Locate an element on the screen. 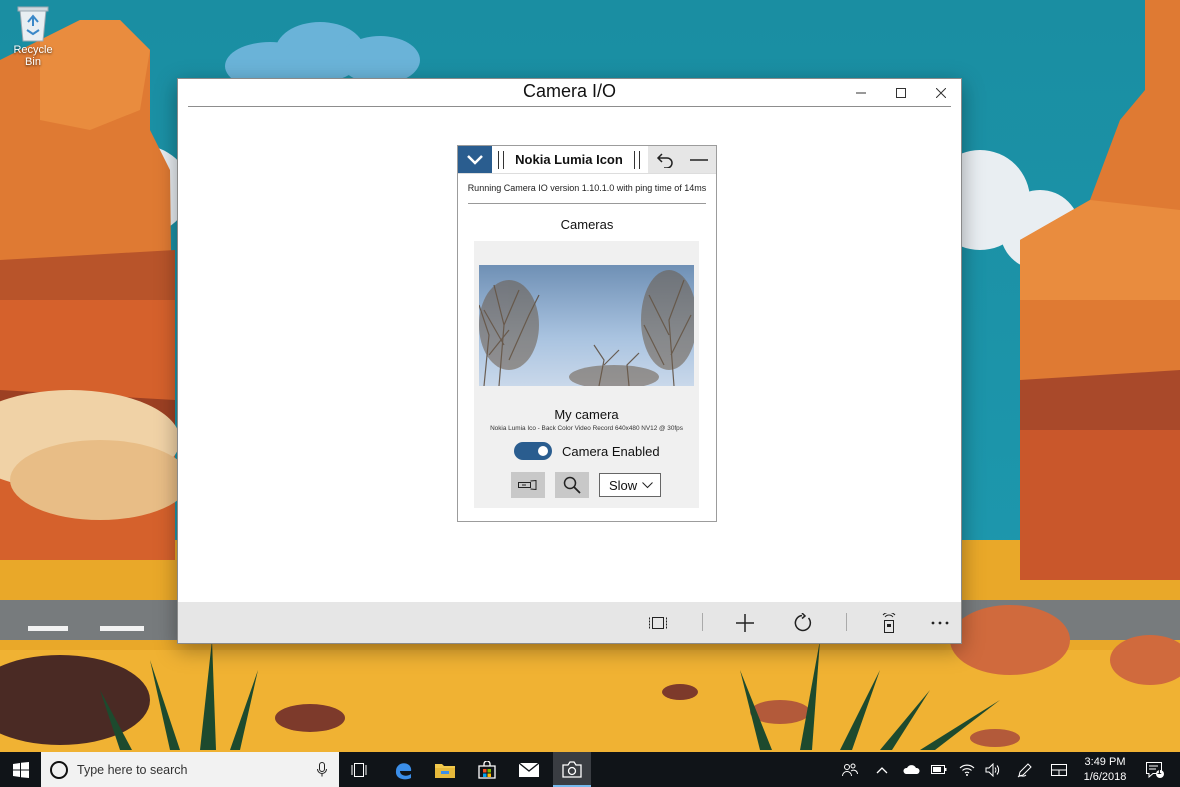 The image size is (1180, 787). fit-screen-button is located at coordinates (658, 623).